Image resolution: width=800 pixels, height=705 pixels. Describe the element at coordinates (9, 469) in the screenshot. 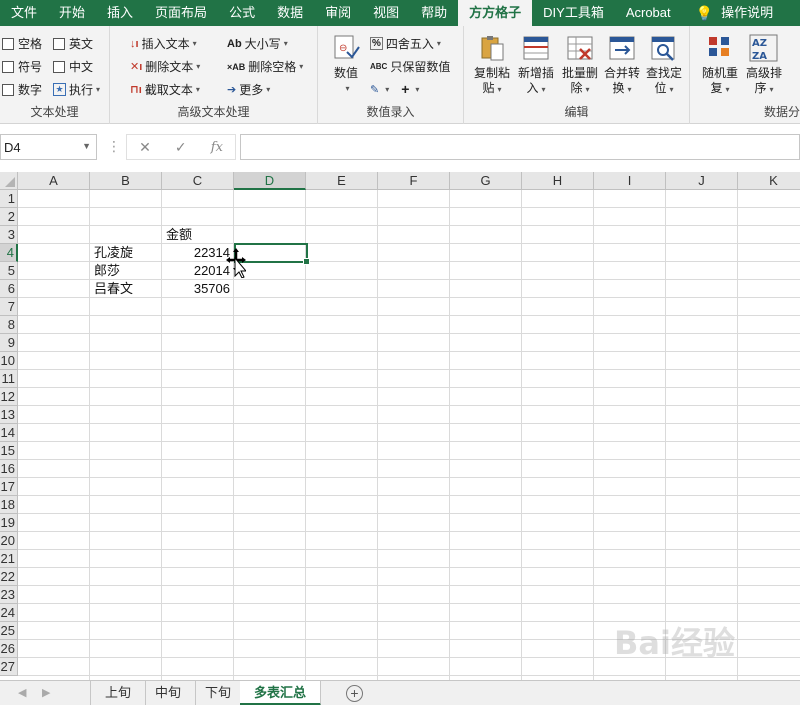

I see `row-header-16: 16` at that location.